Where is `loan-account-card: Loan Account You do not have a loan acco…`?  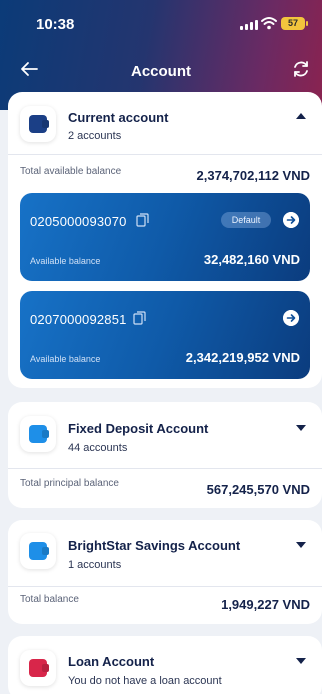
loan-account-card: Loan Account You do not have a loan acco… is located at coordinates (165, 665).